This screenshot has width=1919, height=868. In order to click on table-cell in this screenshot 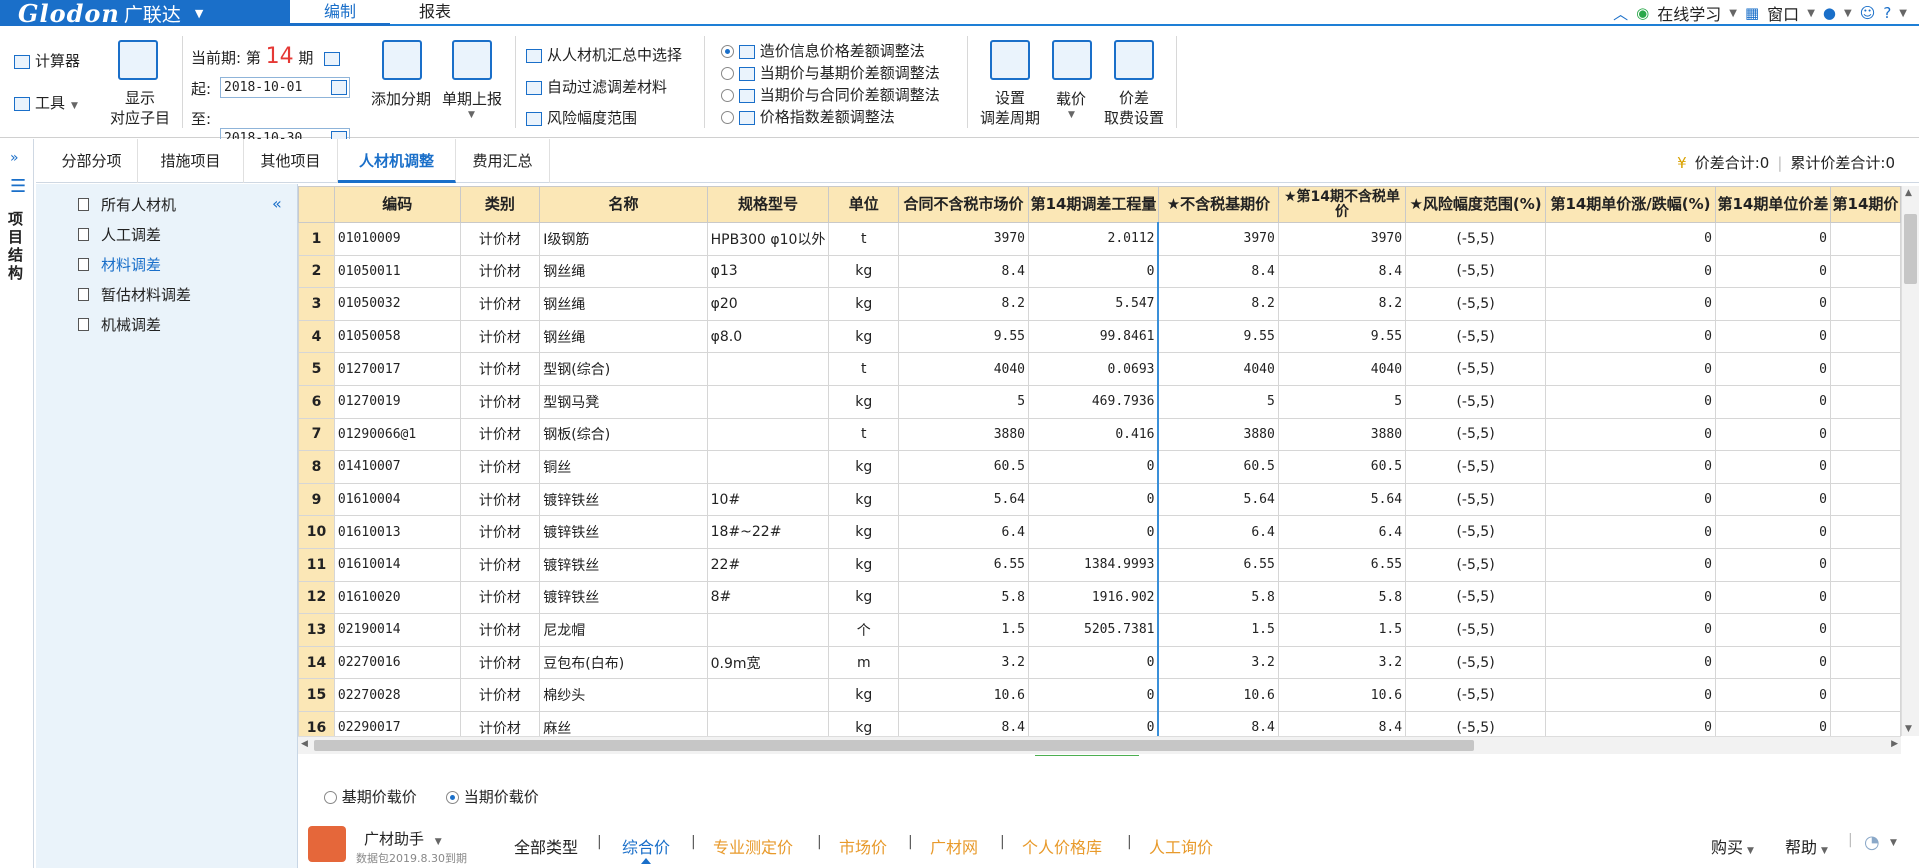, I will do `click(768, 630)`.